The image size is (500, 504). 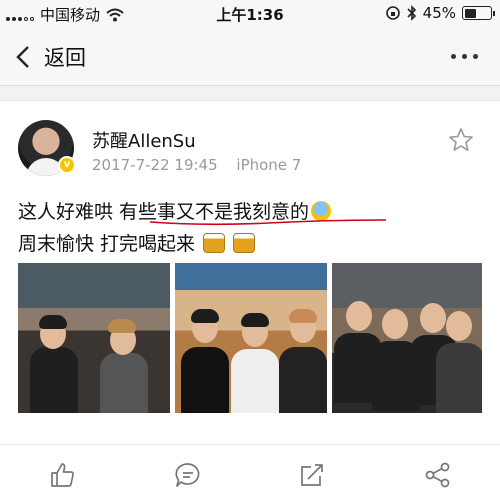 I want to click on battery-percent: 45%, so click(x=439, y=13).